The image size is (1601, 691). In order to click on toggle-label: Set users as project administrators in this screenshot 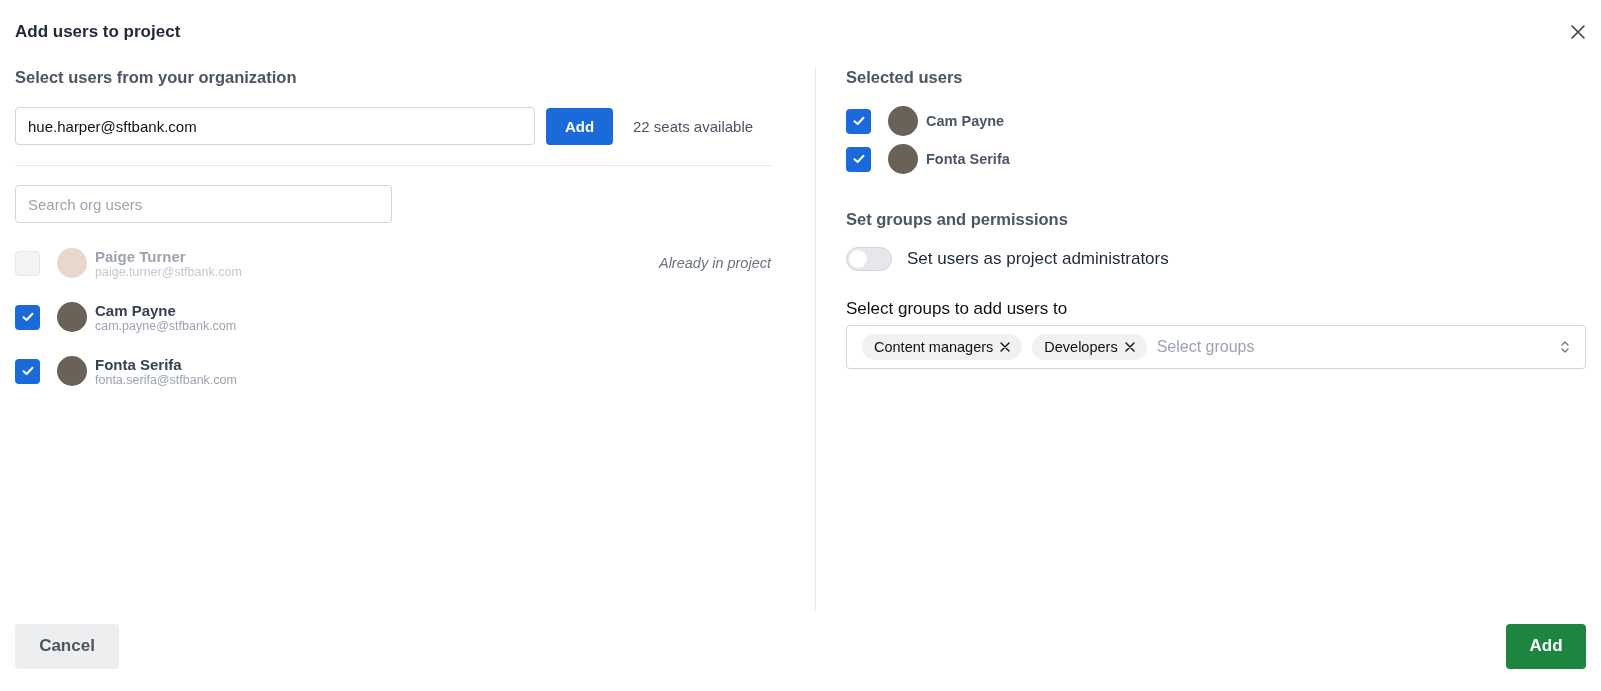, I will do `click(1038, 259)`.